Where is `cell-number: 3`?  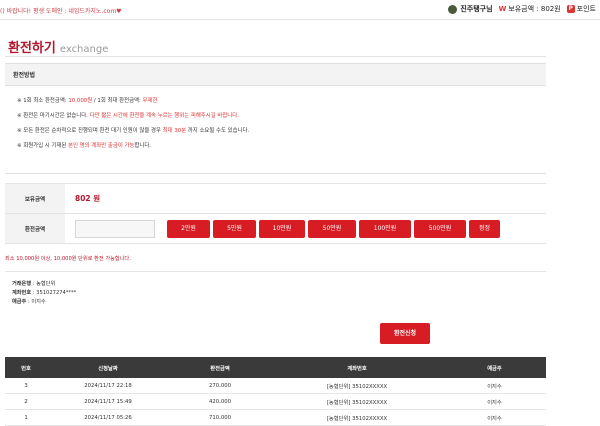
cell-number: 3 is located at coordinates (26, 386).